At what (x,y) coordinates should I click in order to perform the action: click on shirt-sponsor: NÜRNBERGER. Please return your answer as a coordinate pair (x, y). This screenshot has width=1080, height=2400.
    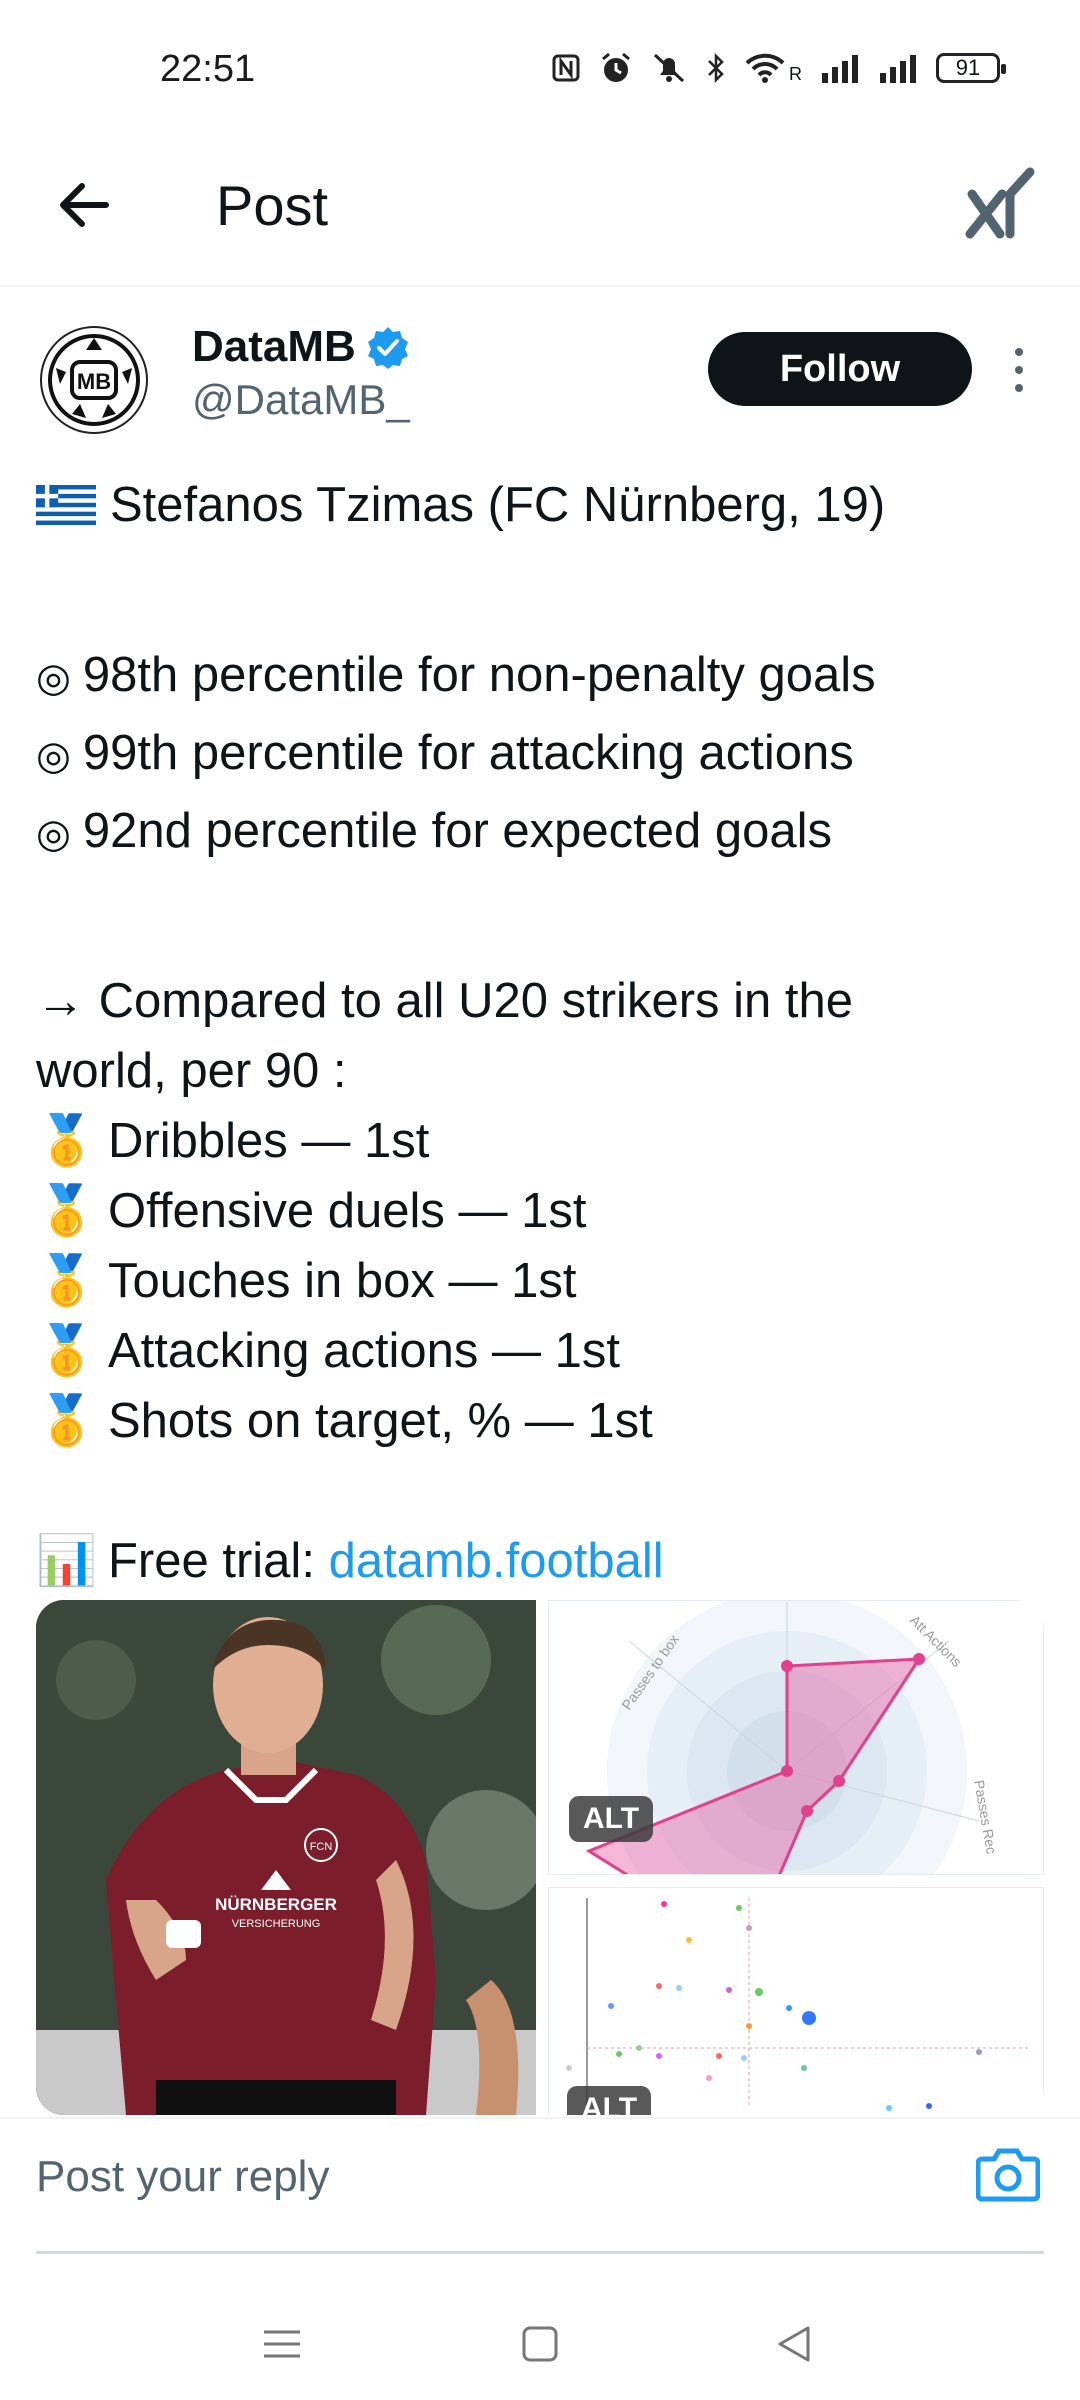
    Looking at the image, I should click on (276, 1904).